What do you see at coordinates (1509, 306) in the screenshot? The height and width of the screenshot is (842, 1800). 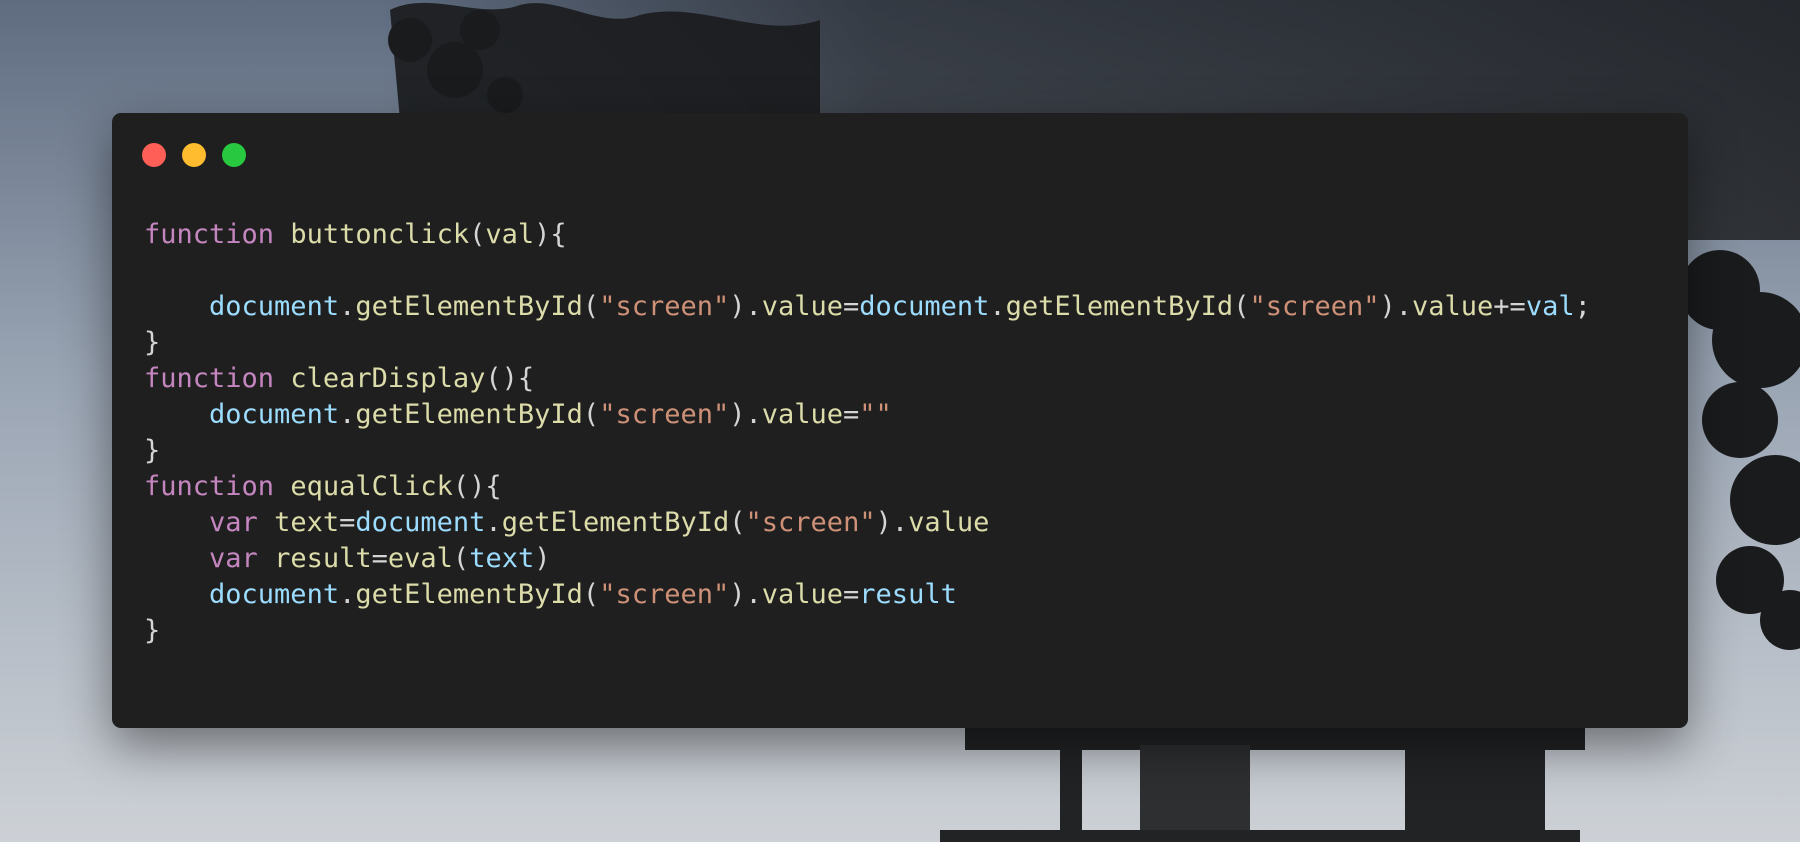 I see `code-token: +=` at bounding box center [1509, 306].